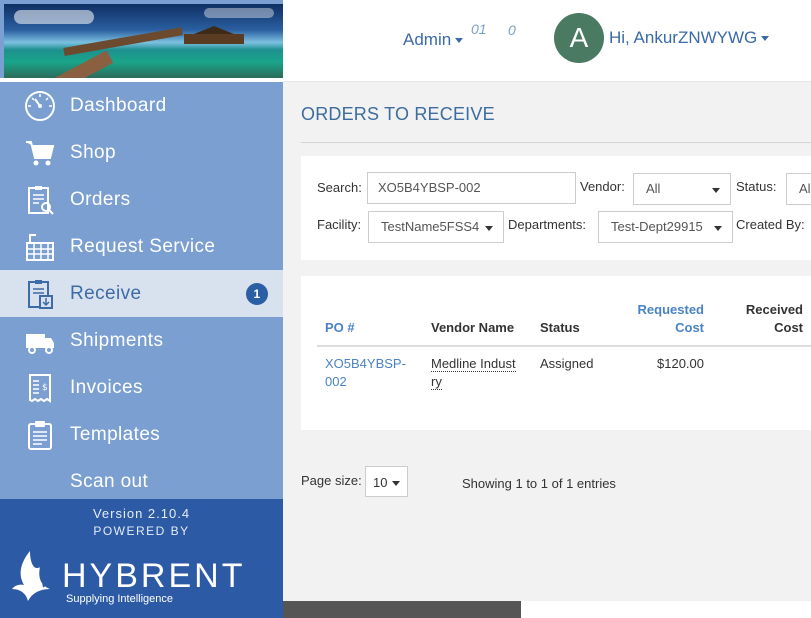 This screenshot has width=811, height=618. I want to click on sidebar-item-shop: Shop, so click(141, 152).